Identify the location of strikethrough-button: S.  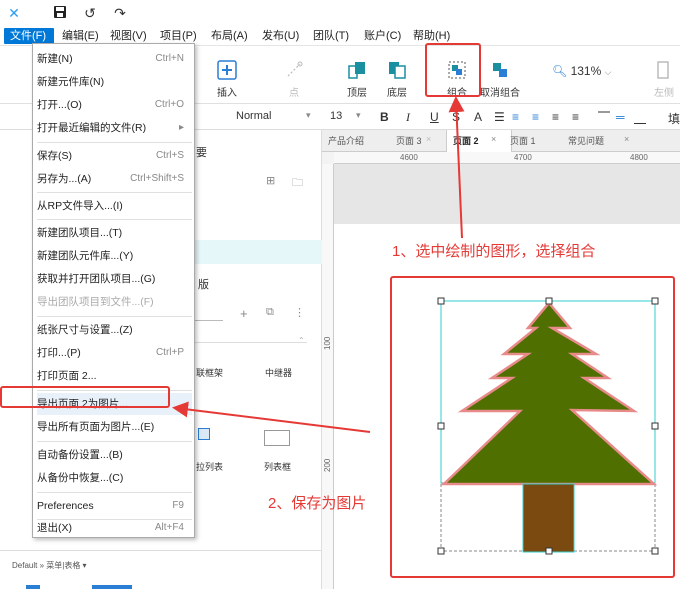
(456, 117).